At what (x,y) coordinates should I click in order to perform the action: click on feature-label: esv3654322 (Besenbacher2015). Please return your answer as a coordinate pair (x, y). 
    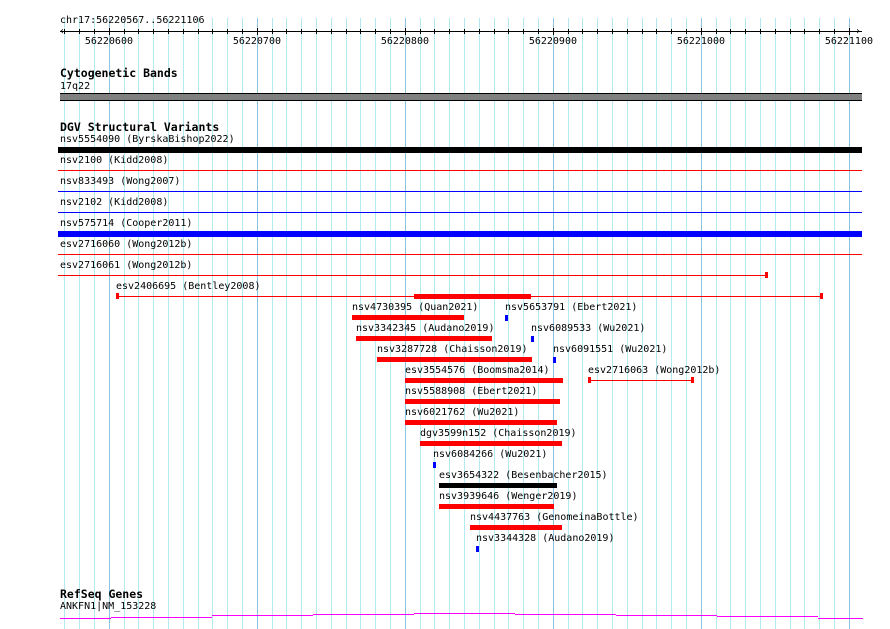
    Looking at the image, I should click on (523, 475).